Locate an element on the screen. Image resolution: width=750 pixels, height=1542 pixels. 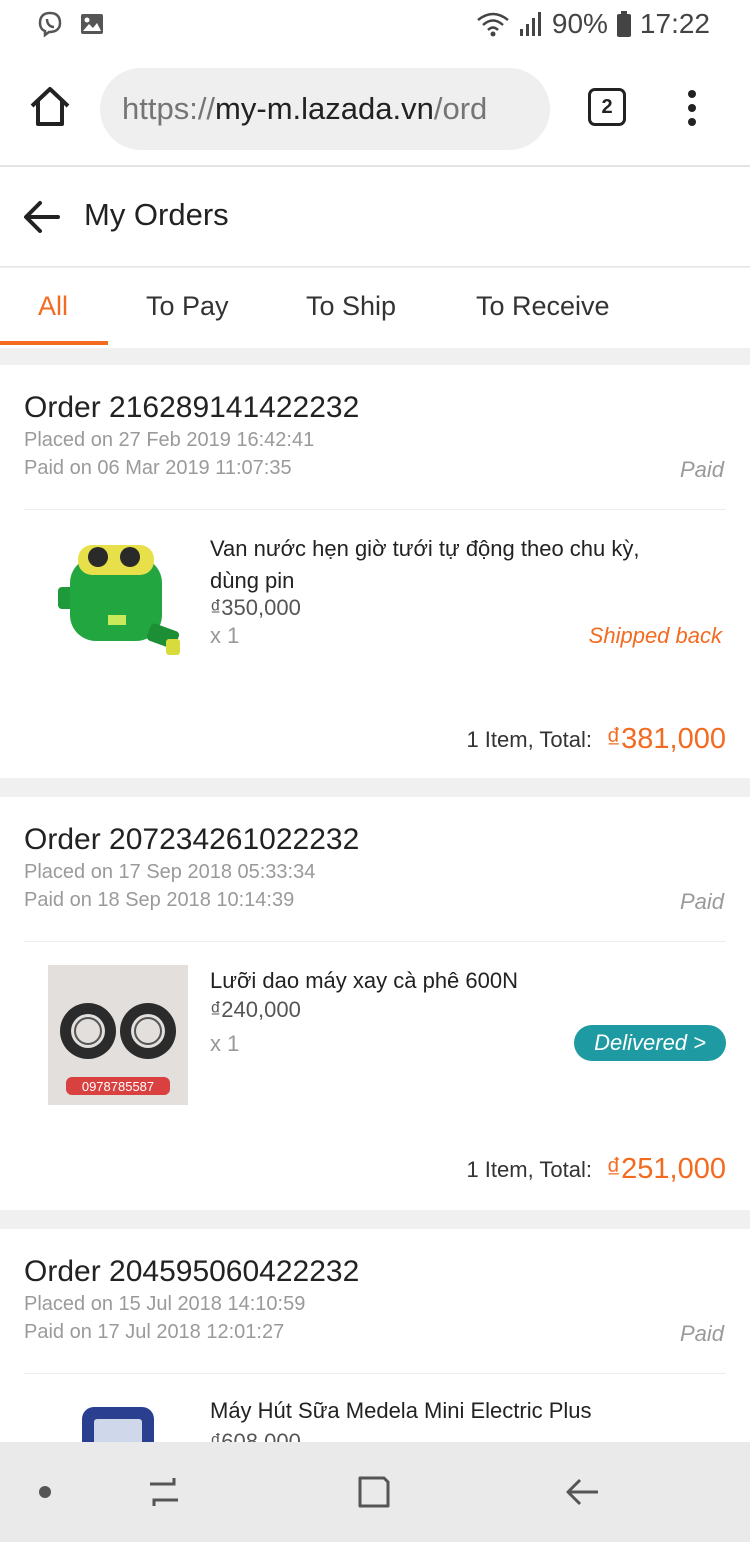
url-path: /ord is located at coordinates (460, 108).